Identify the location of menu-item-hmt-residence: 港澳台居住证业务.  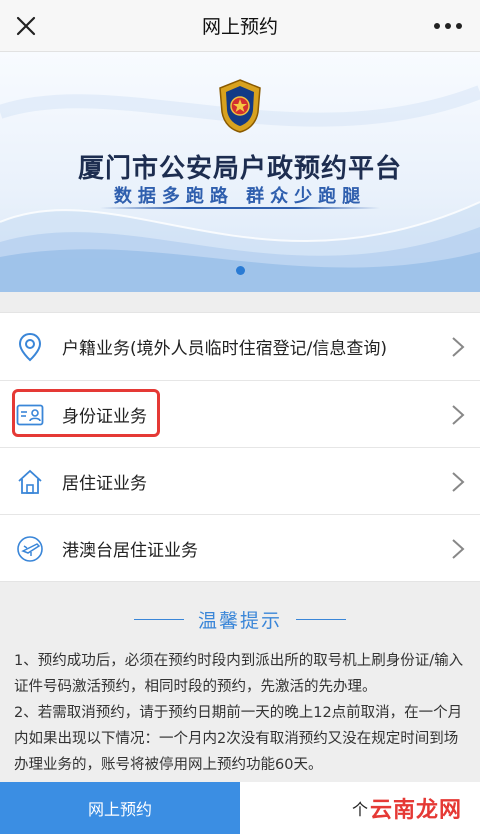
(240, 547).